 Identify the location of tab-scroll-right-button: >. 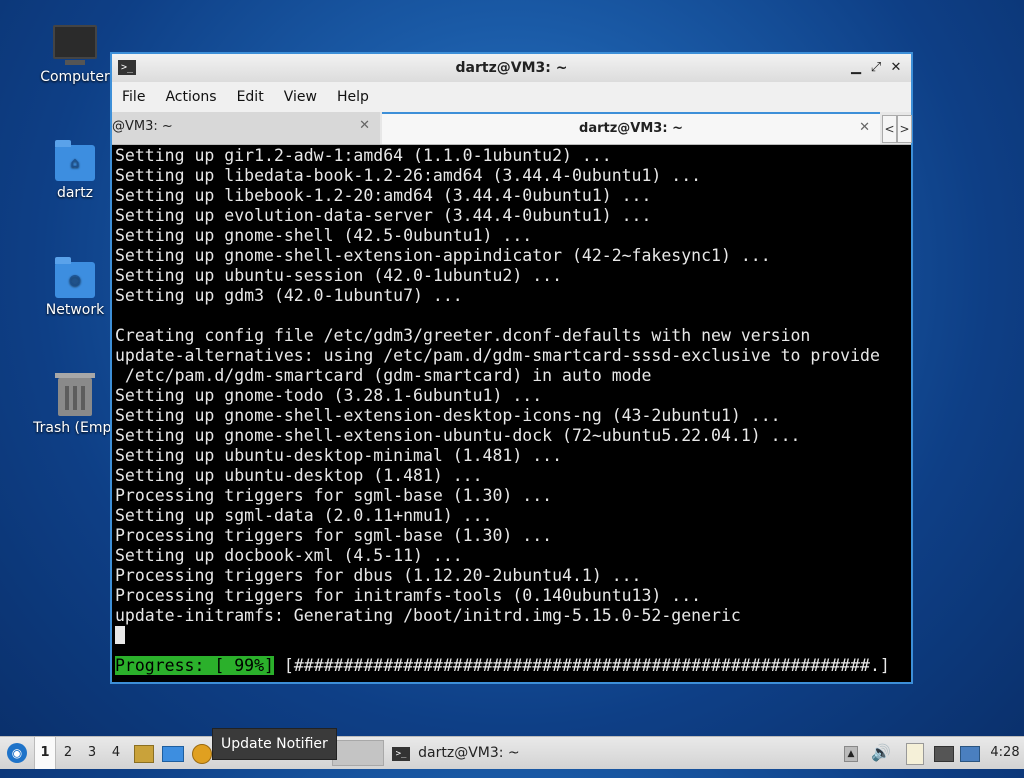
(904, 129).